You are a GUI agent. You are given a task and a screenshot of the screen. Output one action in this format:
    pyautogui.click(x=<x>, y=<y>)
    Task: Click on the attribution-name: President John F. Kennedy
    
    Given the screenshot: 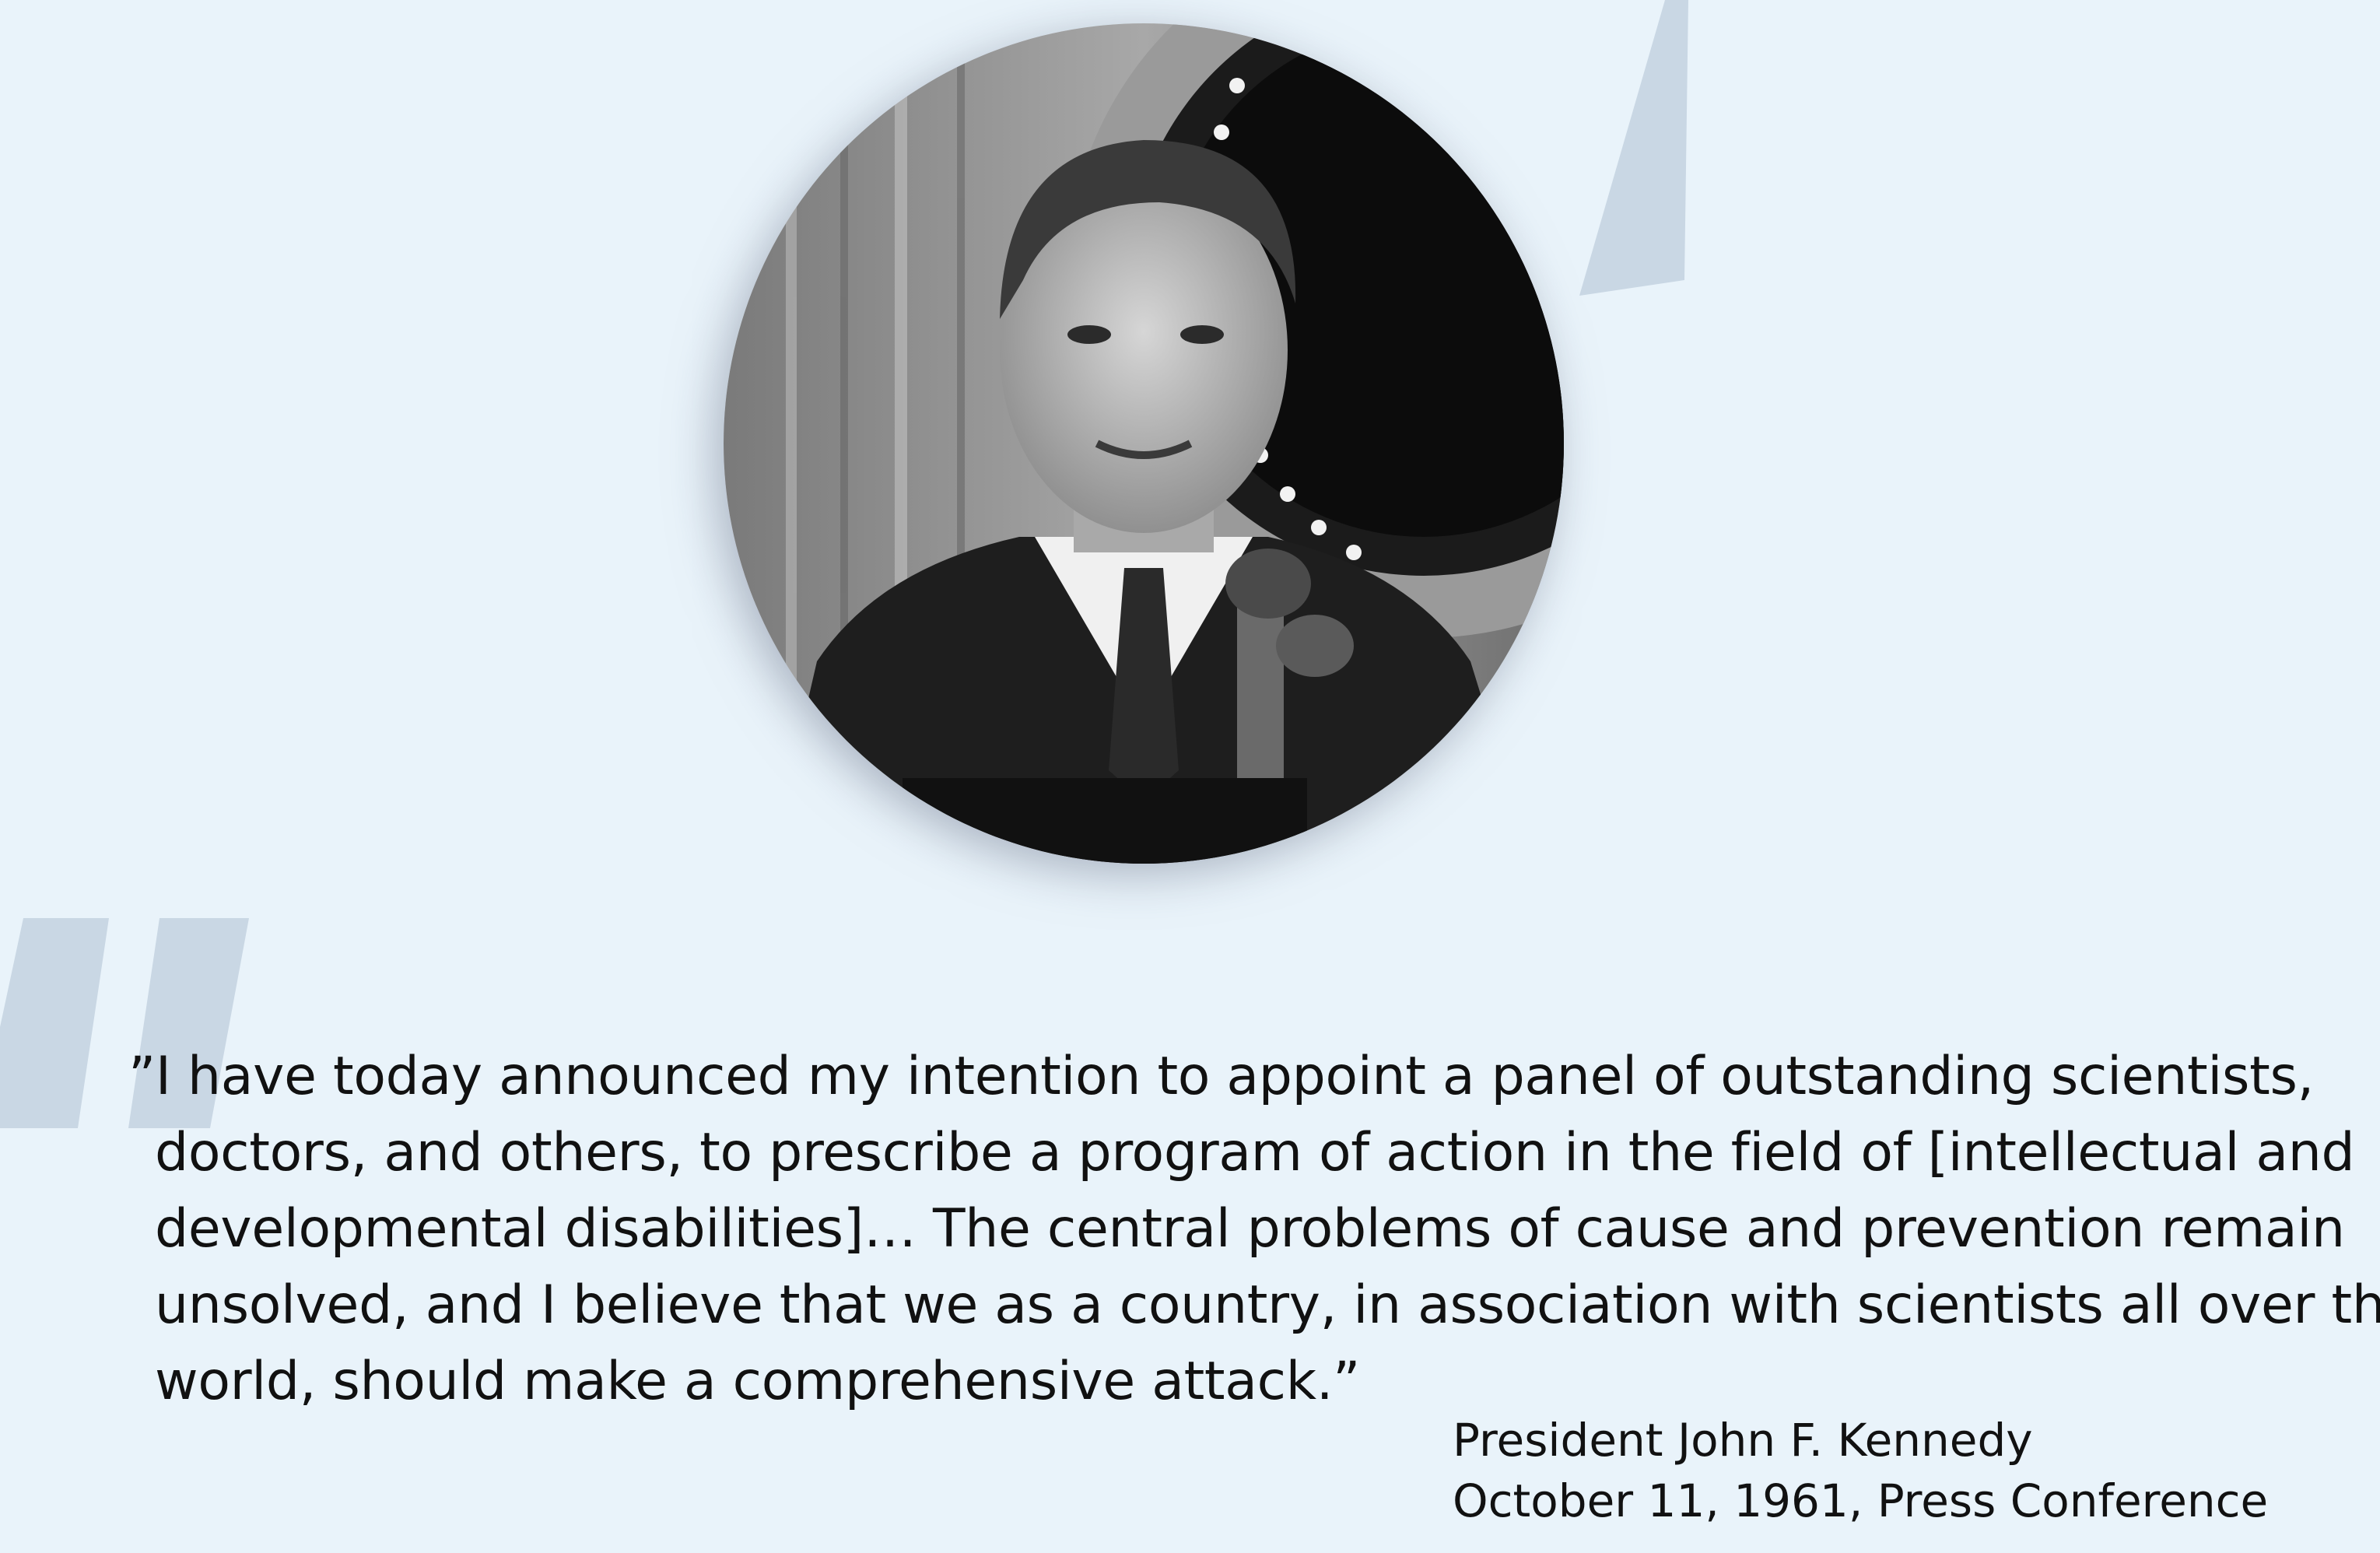 What is the action you would take?
    pyautogui.click(x=1743, y=1440)
    